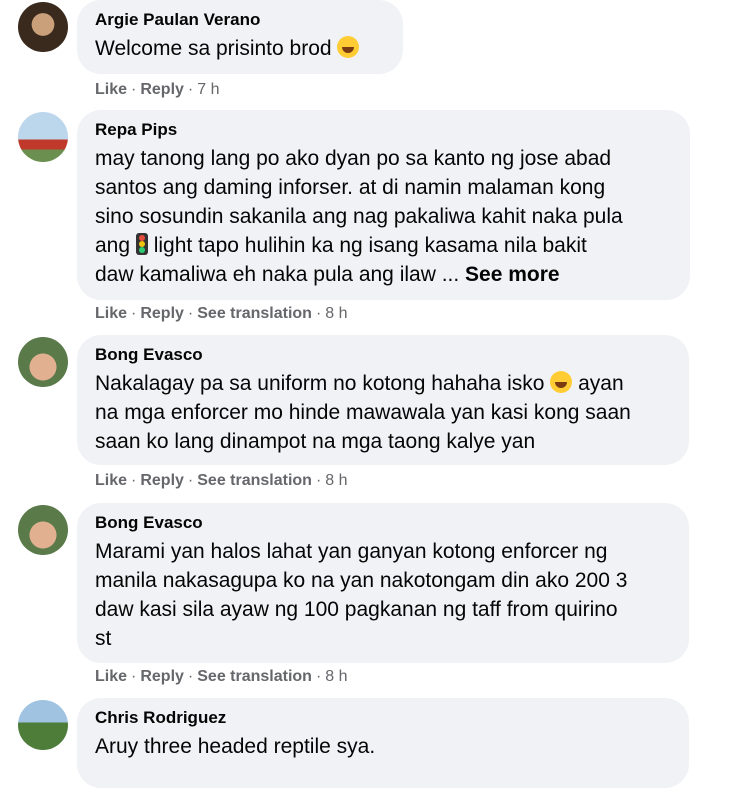 The height and width of the screenshot is (788, 750). I want to click on comment-author: Chris Rodriguez, so click(382, 718).